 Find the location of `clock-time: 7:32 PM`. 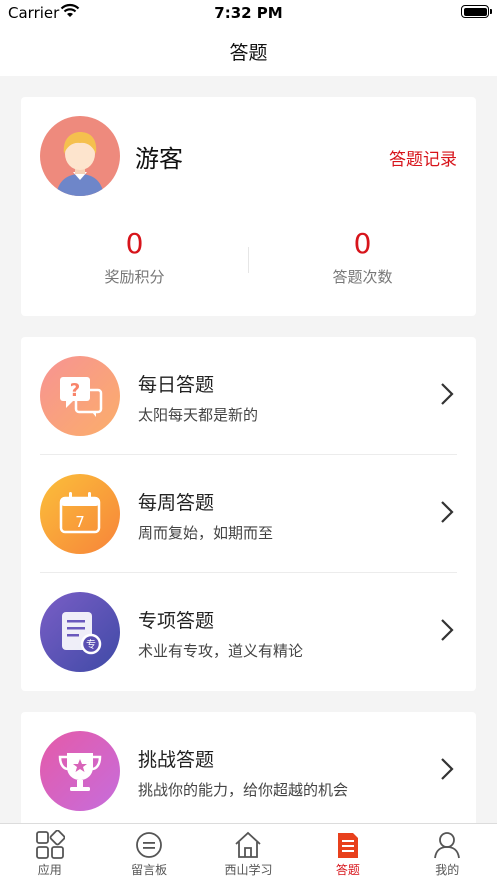

clock-time: 7:32 PM is located at coordinates (248, 13).